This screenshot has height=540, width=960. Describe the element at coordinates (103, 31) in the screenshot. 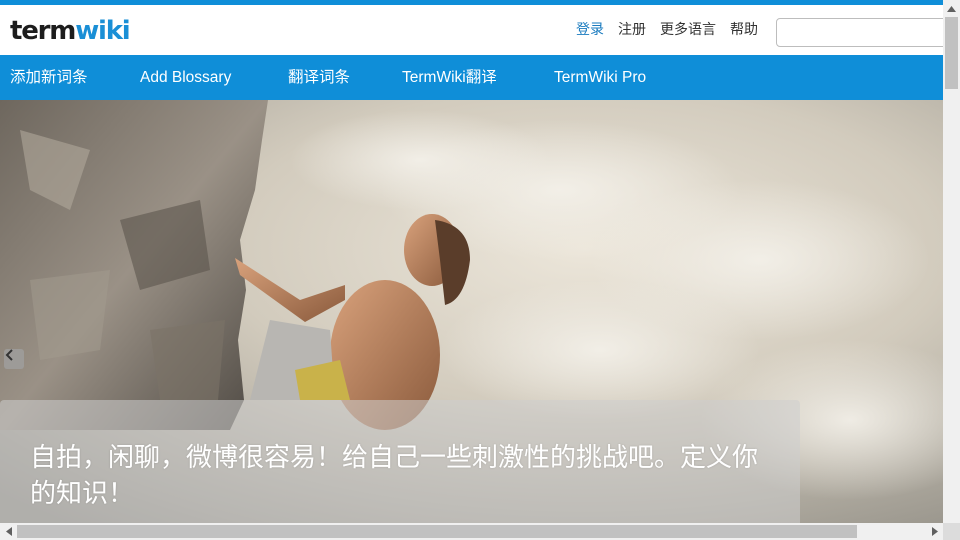

I see `logo-text-wiki: wiki` at that location.